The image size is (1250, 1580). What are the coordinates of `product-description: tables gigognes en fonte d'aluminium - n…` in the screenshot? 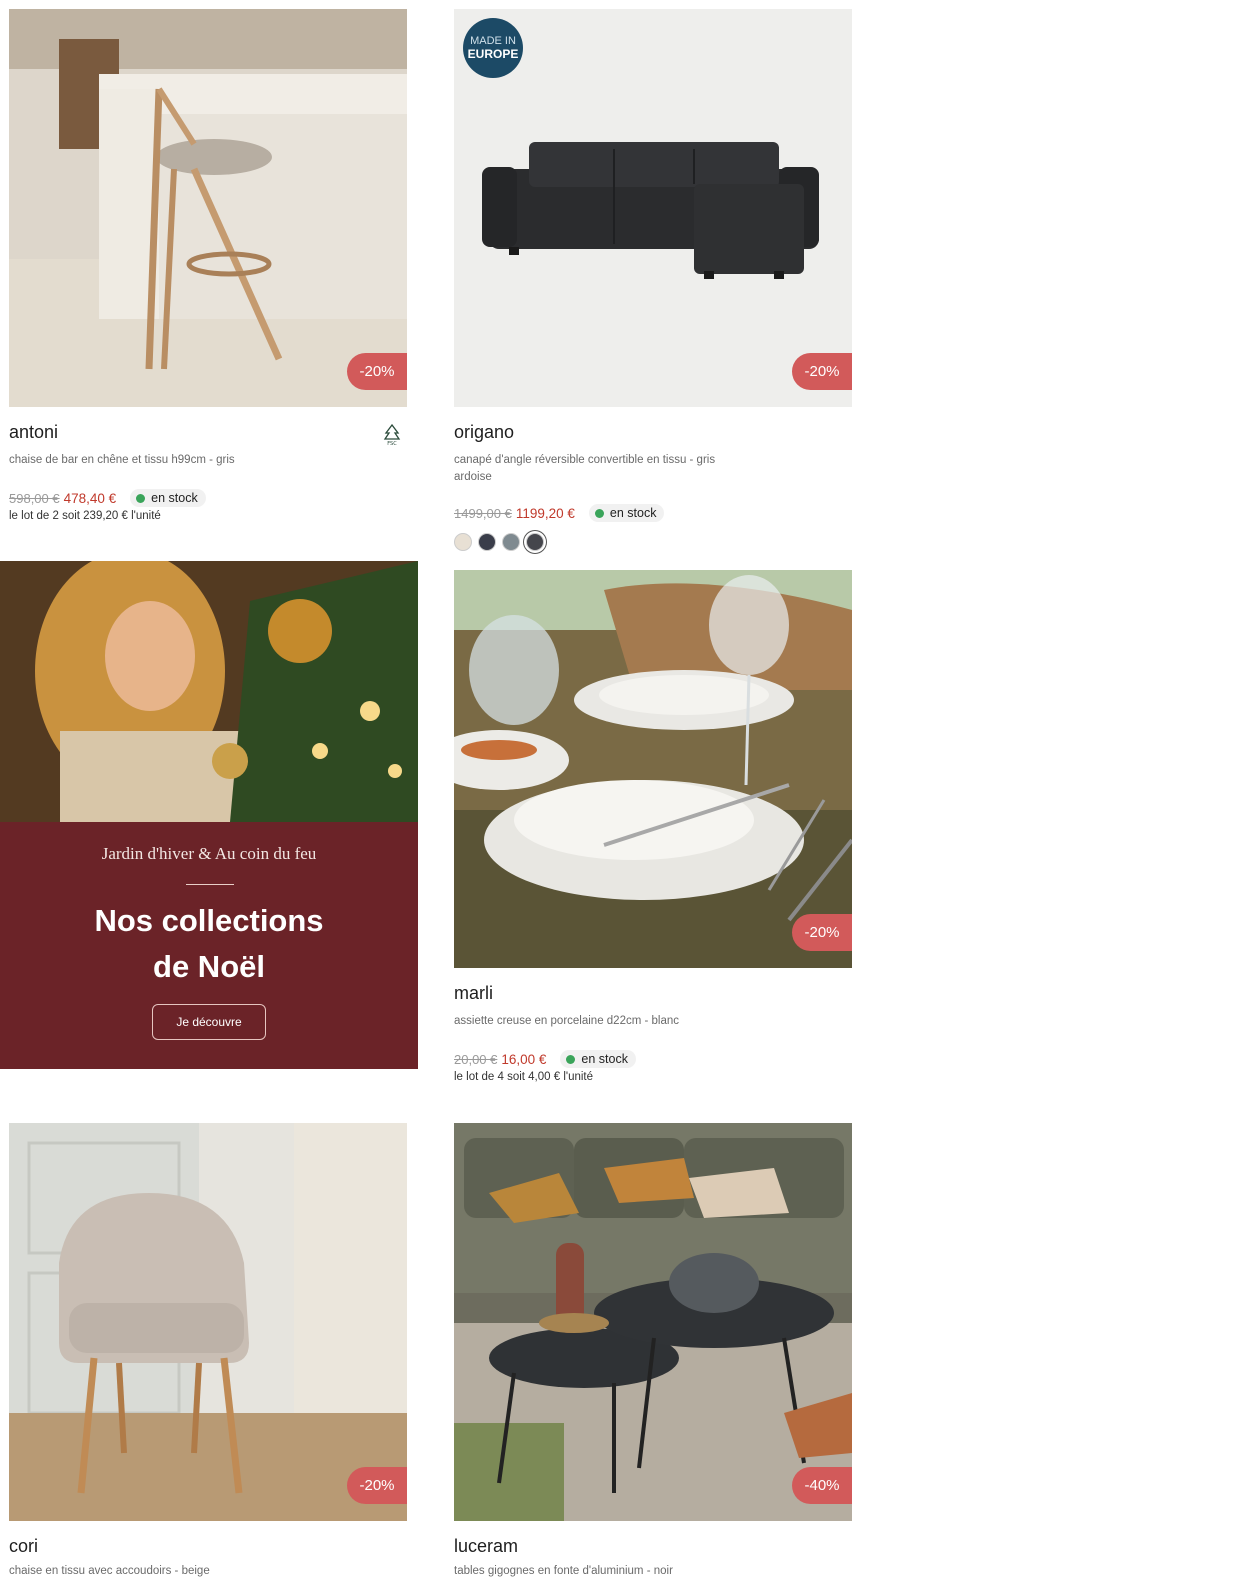 It's located at (563, 1571).